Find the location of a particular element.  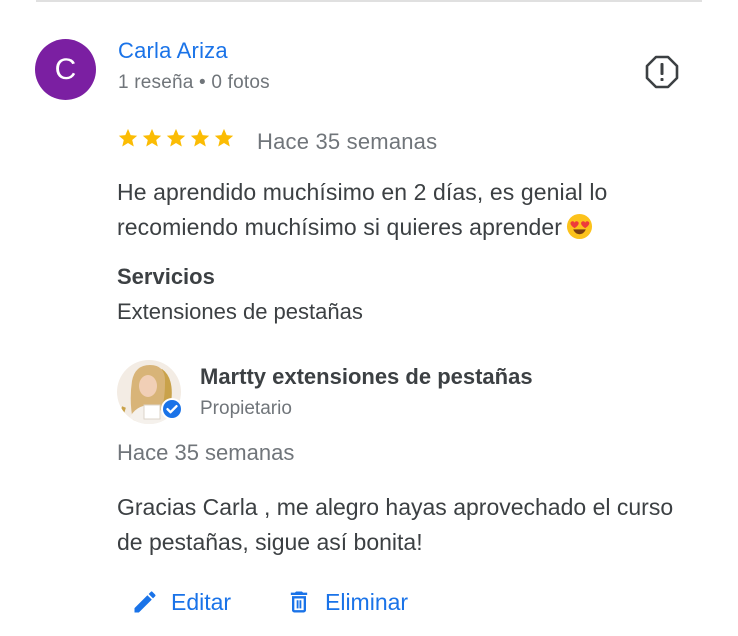

owner-name: Martty extensiones de pestañas is located at coordinates (366, 376).